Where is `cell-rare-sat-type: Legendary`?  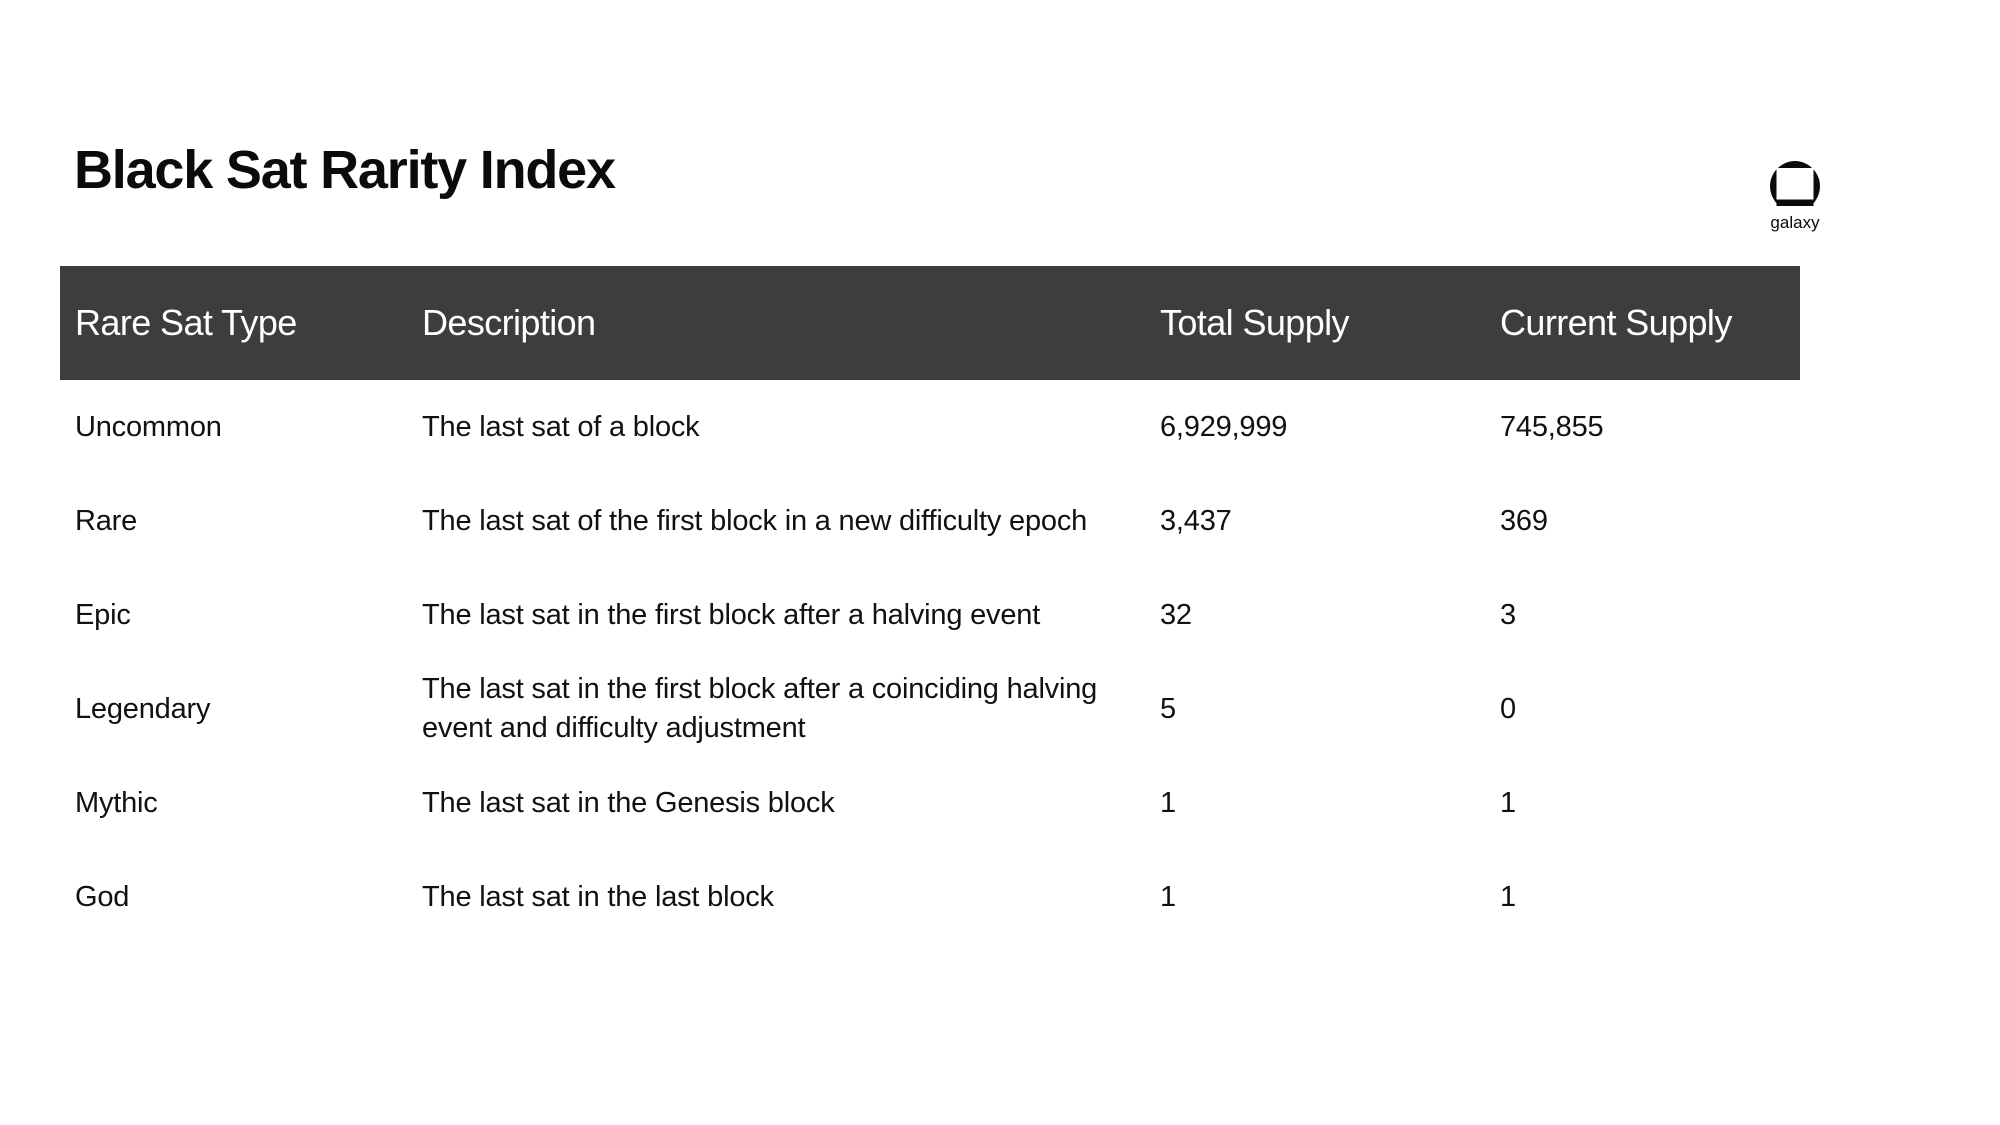 cell-rare-sat-type: Legendary is located at coordinates (143, 709).